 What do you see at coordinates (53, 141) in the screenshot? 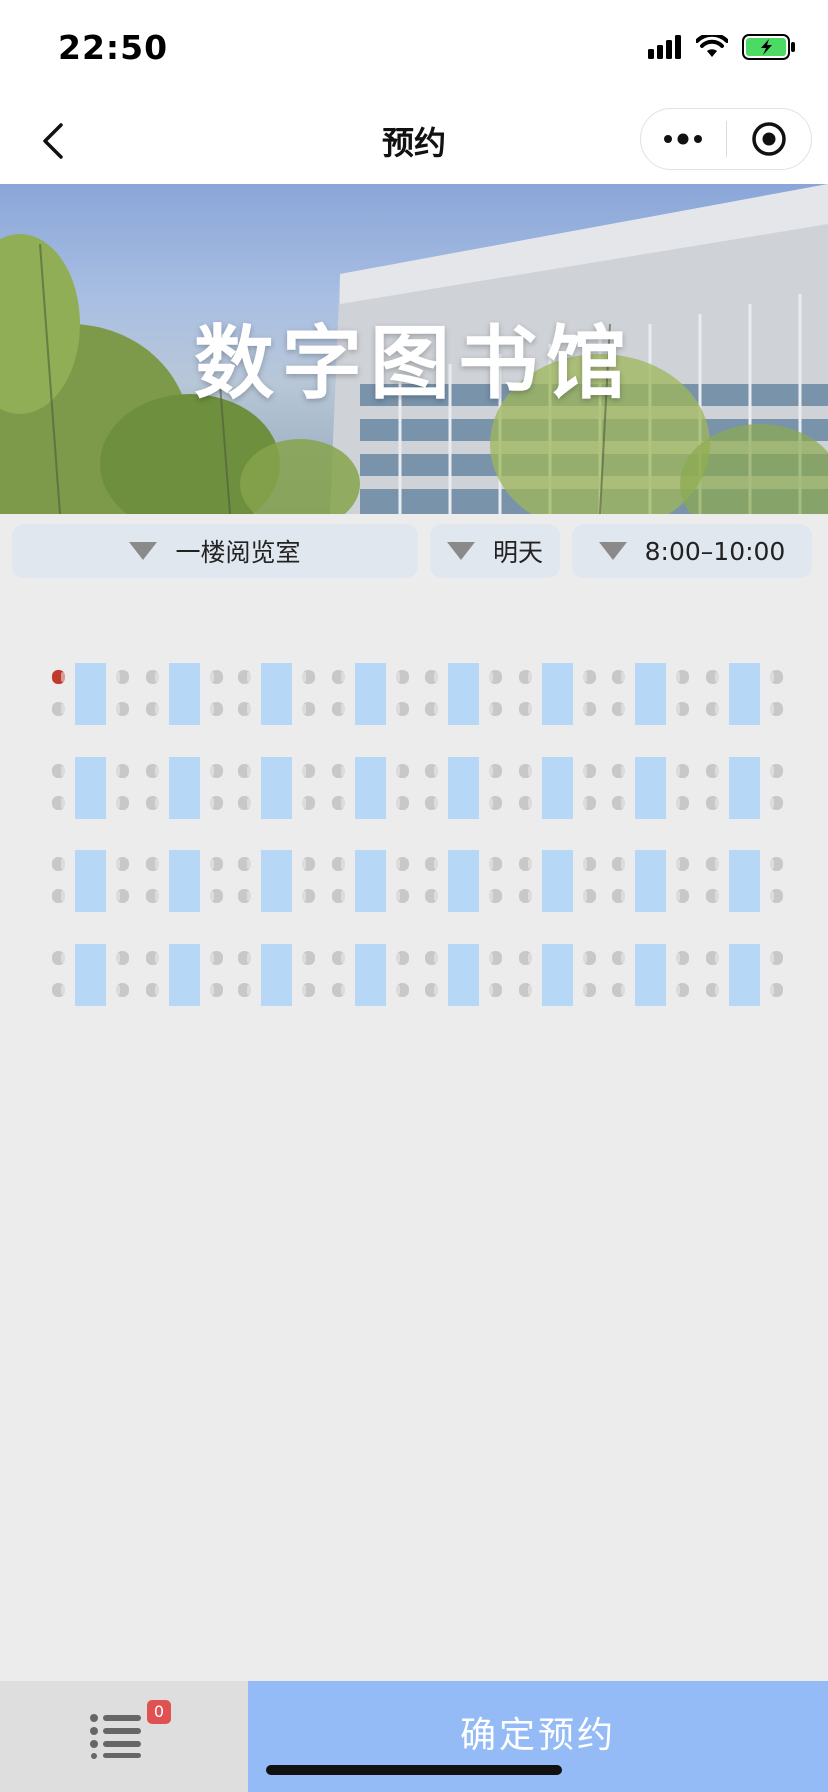
I see `back-button` at bounding box center [53, 141].